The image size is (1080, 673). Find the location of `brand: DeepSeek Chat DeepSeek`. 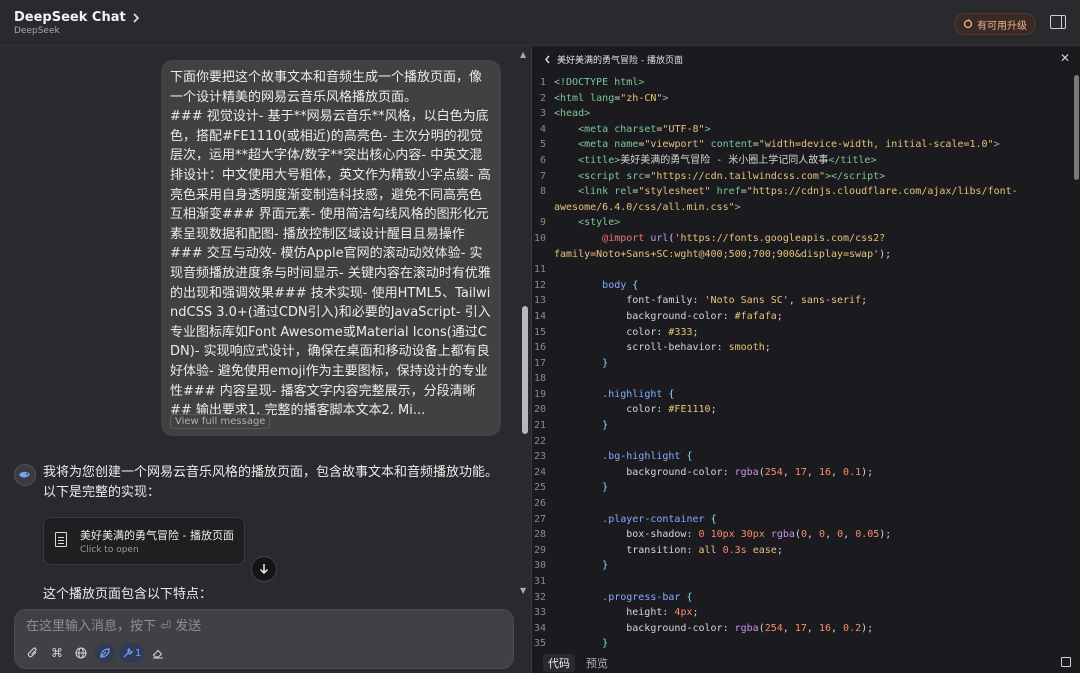

brand: DeepSeek Chat DeepSeek is located at coordinates (77, 23).